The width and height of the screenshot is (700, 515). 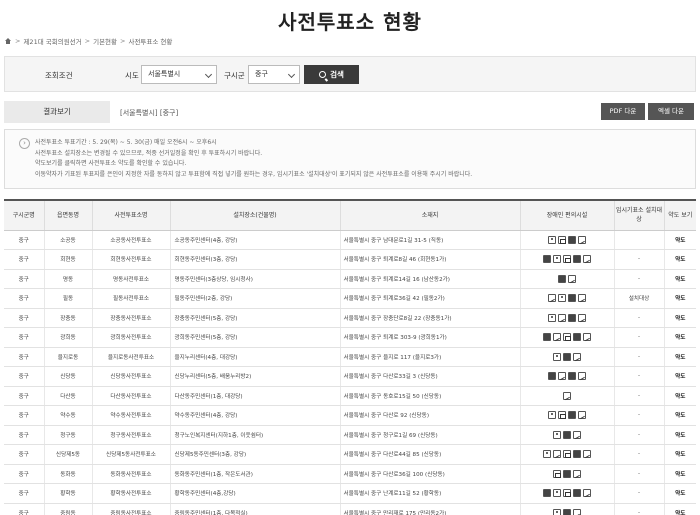 I want to click on col-header: 소재지, so click(x=429, y=215).